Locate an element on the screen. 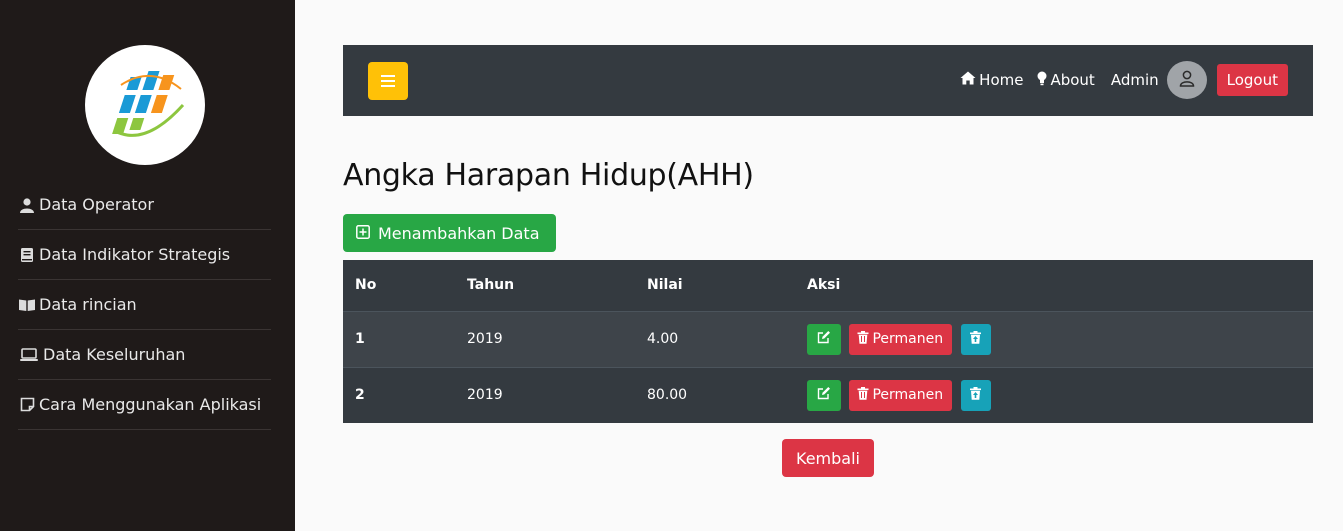 The width and height of the screenshot is (1343, 531). table-header-row: No Tahun Nilai Aksi is located at coordinates (828, 286).